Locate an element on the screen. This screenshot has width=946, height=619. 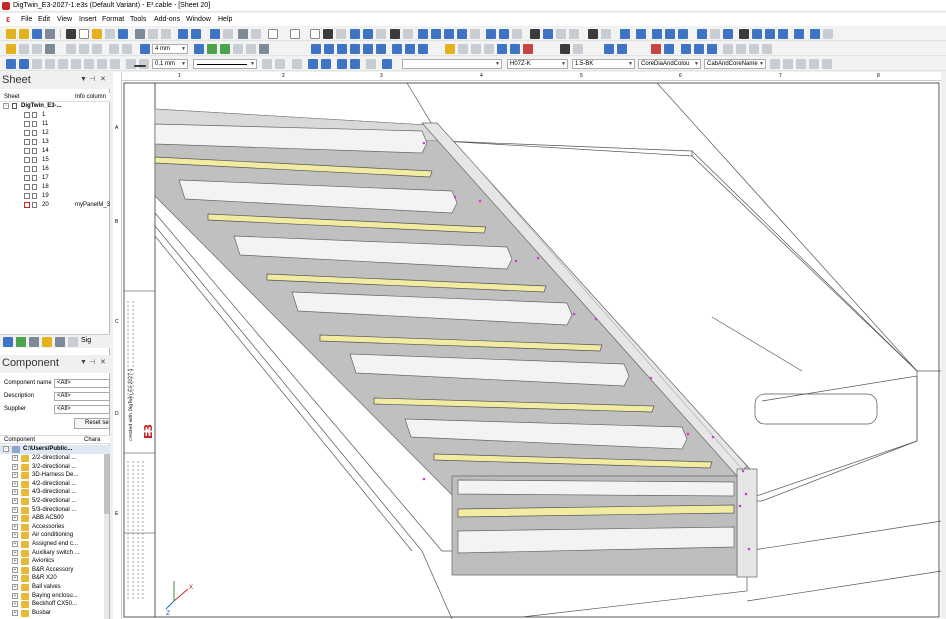
display-mode-combo: CoreDiaAndColou ▼ is located at coordinates (669, 64).